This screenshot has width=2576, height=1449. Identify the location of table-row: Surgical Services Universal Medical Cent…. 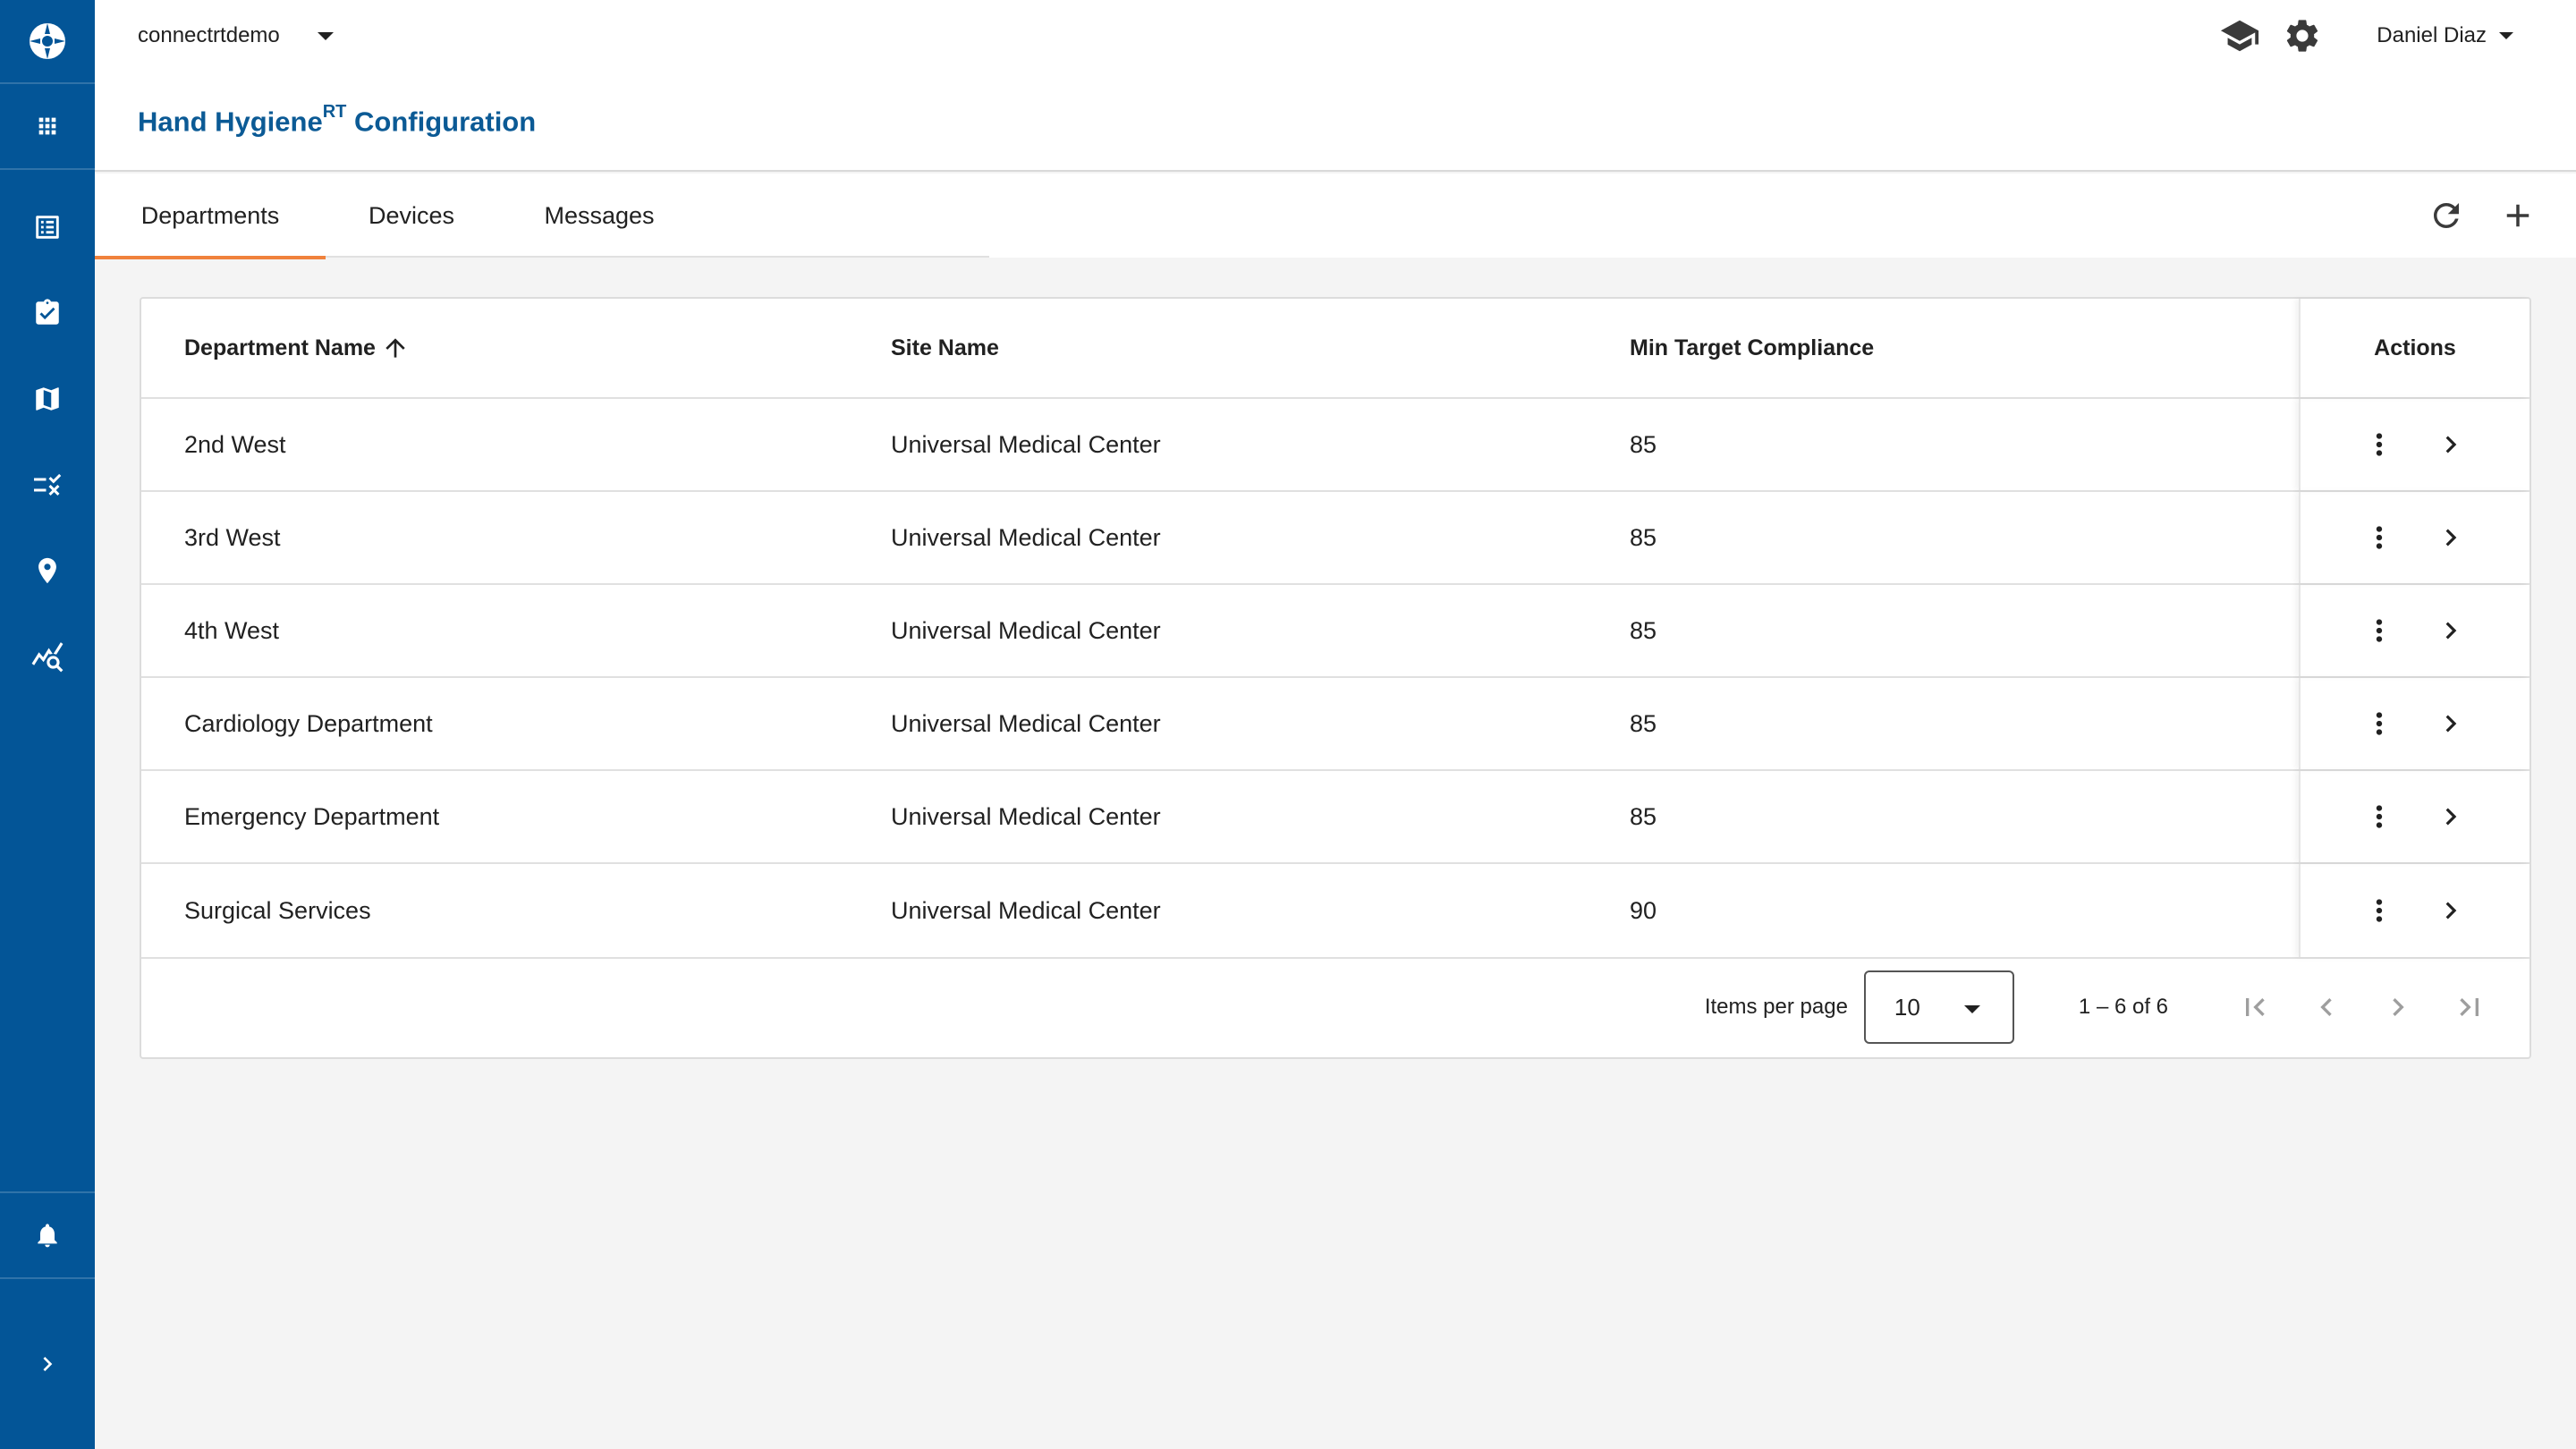
(1335, 911).